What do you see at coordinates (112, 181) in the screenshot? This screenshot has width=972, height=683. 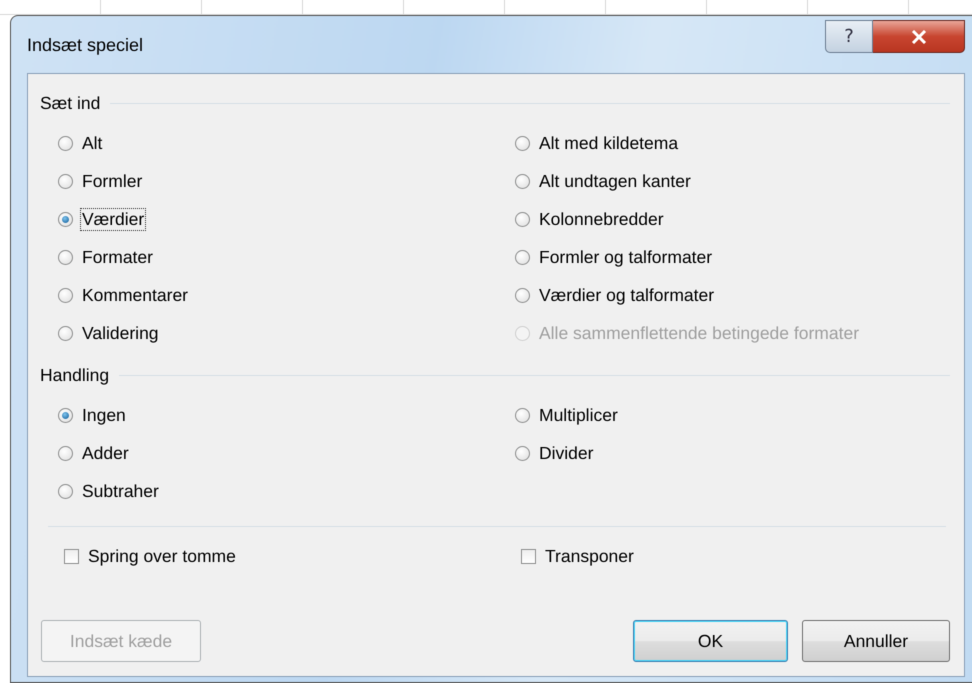 I see `radio-label: Formler` at bounding box center [112, 181].